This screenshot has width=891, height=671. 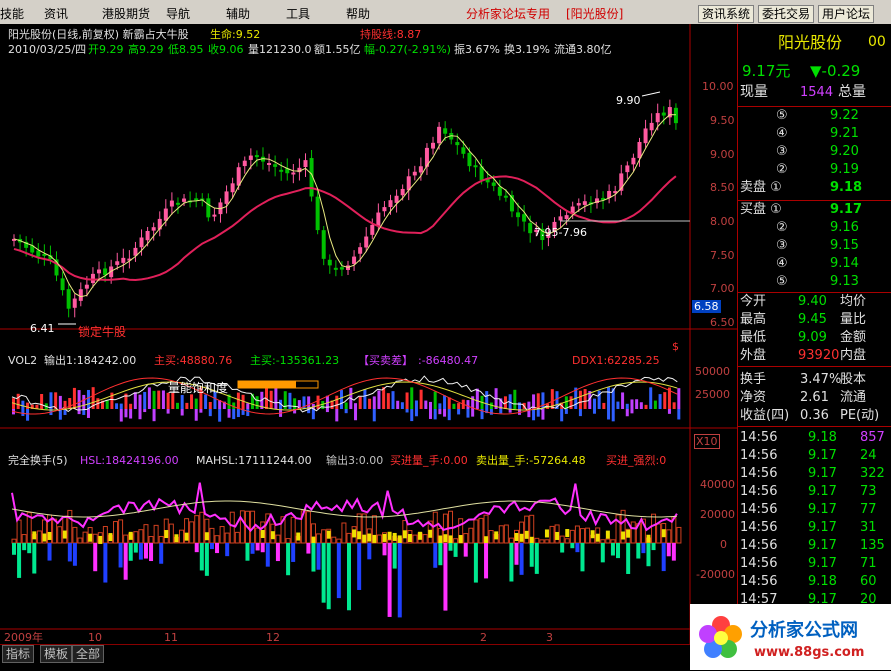 I want to click on menu-item-tools: 工具, so click(x=298, y=13).